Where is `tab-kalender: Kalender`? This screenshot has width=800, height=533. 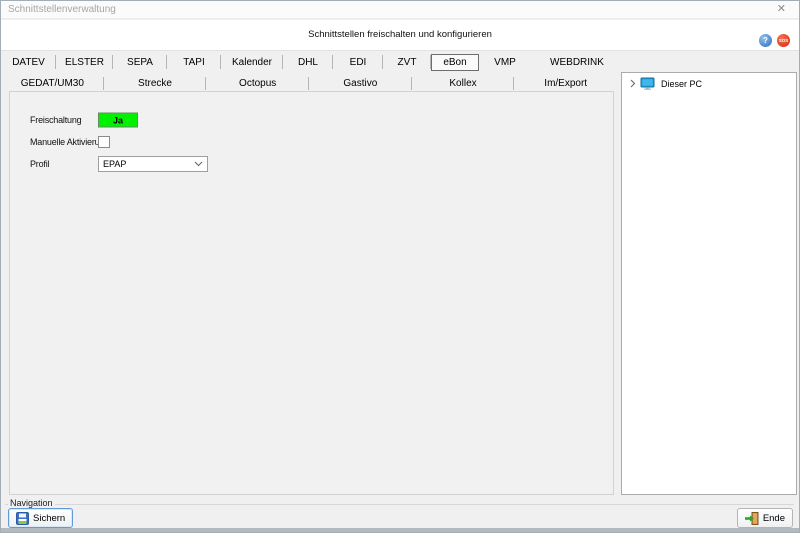
tab-kalender: Kalender is located at coordinates (252, 62).